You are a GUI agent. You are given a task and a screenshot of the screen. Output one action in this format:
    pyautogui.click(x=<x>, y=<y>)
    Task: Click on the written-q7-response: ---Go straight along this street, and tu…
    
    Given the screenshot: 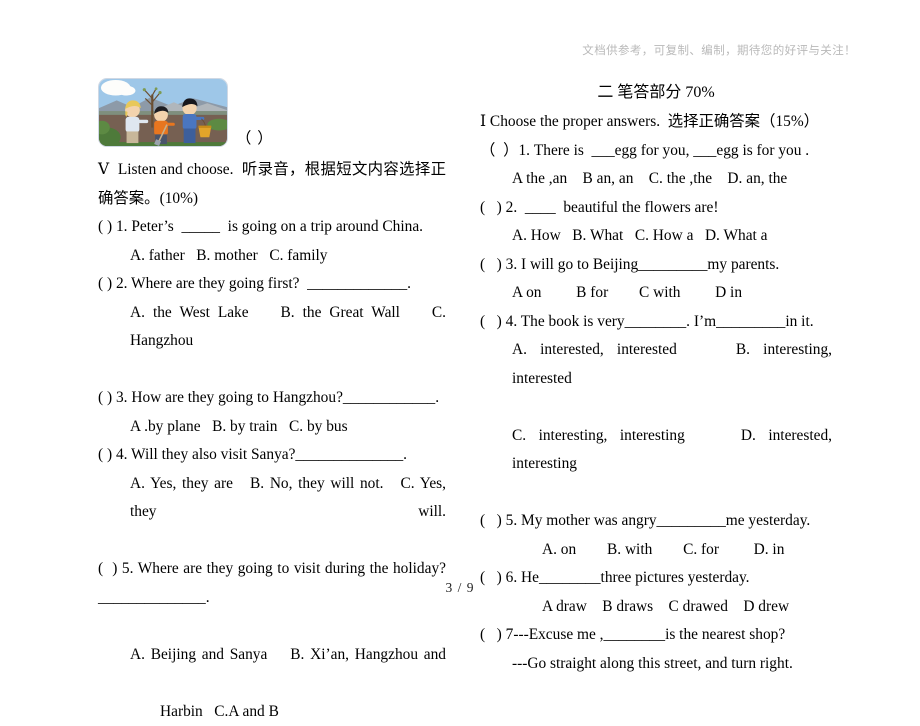 What is the action you would take?
    pyautogui.click(x=656, y=664)
    